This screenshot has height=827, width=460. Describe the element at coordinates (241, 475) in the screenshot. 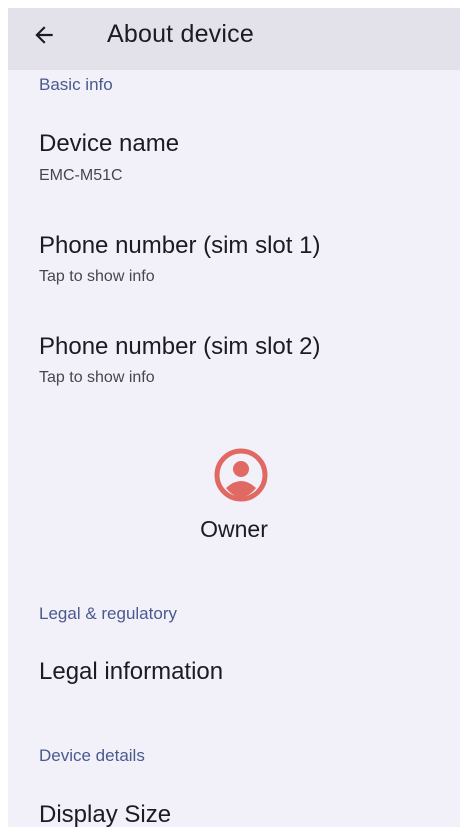

I see `account-circle-icon` at that location.